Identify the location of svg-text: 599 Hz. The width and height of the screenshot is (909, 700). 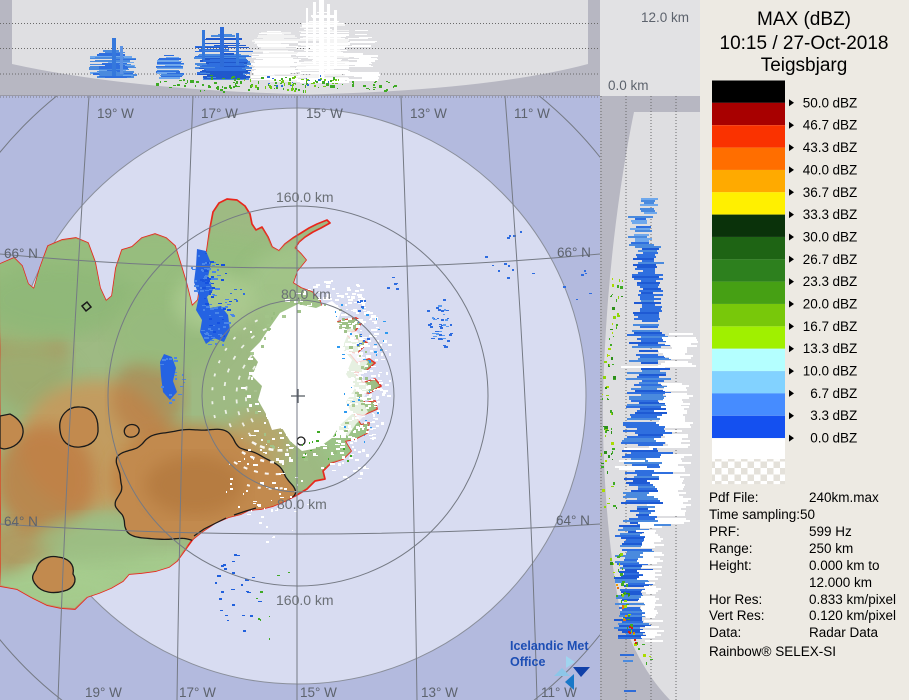
(830, 531).